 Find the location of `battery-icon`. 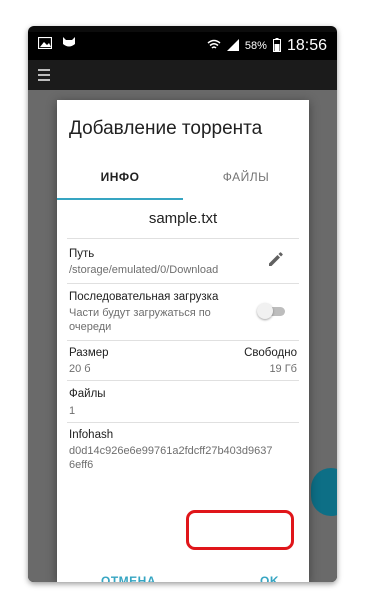

battery-icon is located at coordinates (276, 46).